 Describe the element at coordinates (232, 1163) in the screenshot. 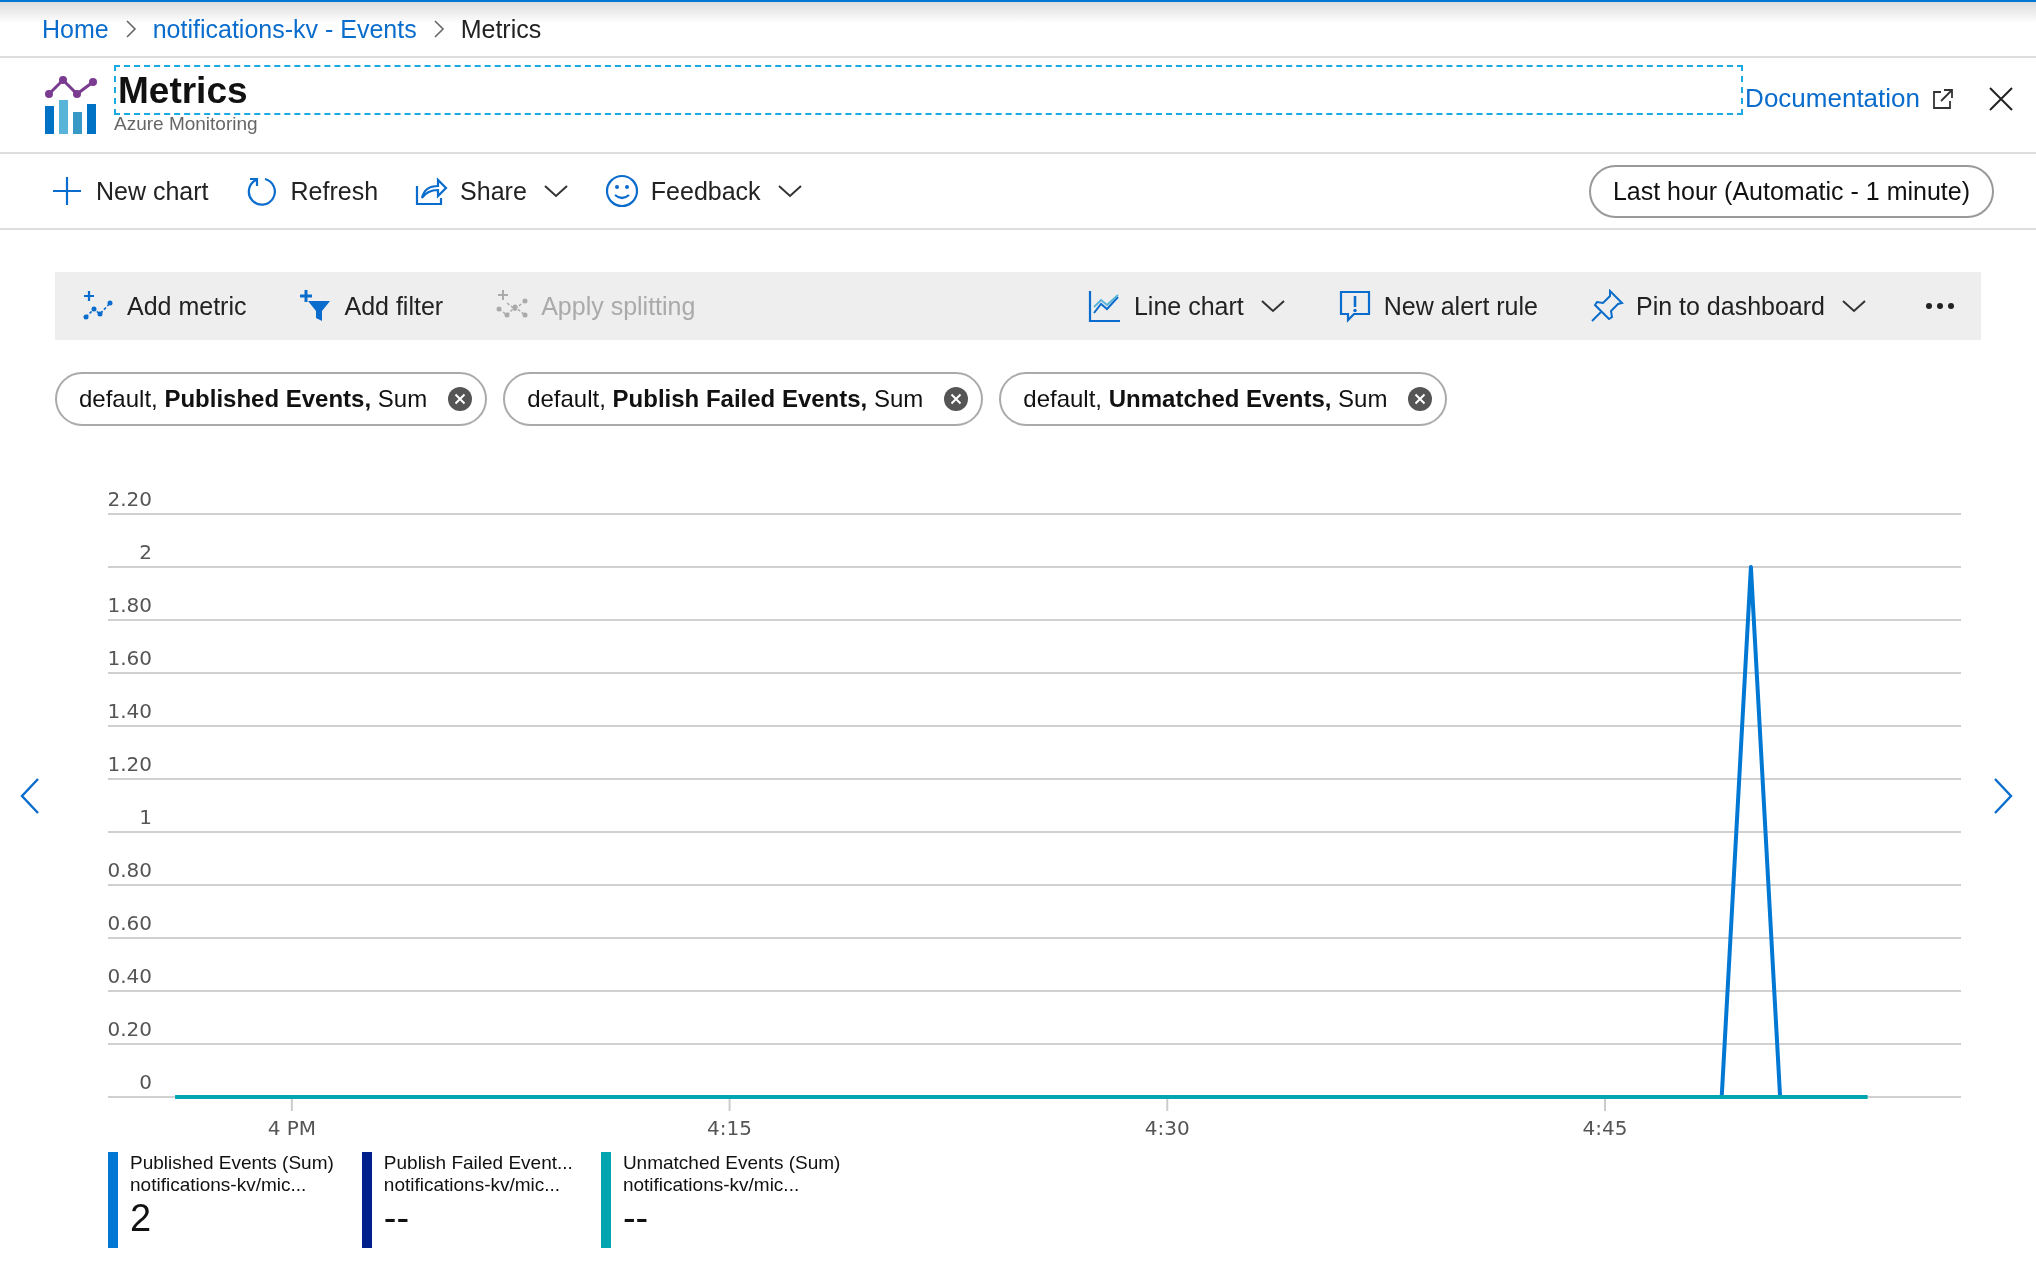

I see `legend-title: Published Events (Sum)` at that location.